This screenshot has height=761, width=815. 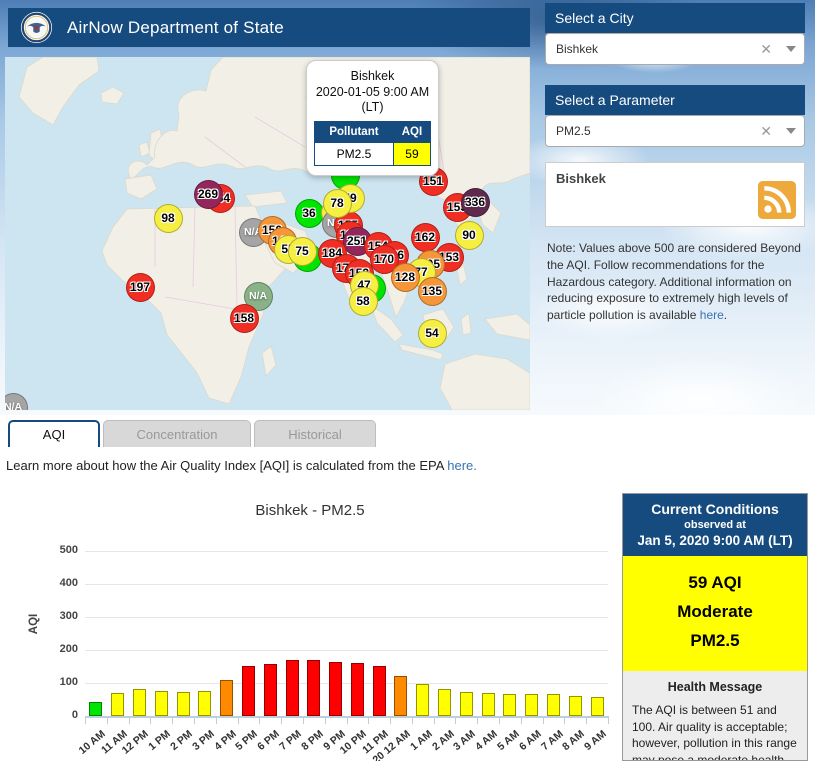 What do you see at coordinates (675, 18) in the screenshot?
I see `city-select-header: Select a City` at bounding box center [675, 18].